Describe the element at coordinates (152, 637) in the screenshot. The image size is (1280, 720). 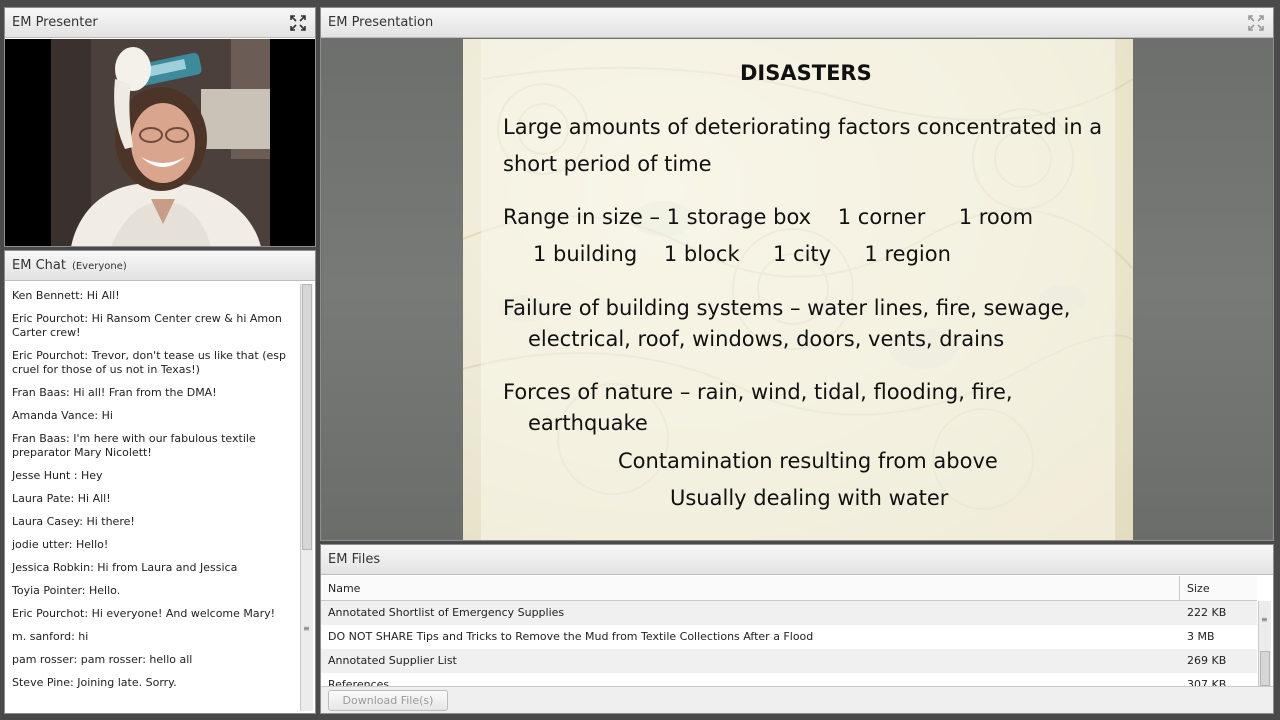
I see `chat-message: m. sanford: hi` at that location.